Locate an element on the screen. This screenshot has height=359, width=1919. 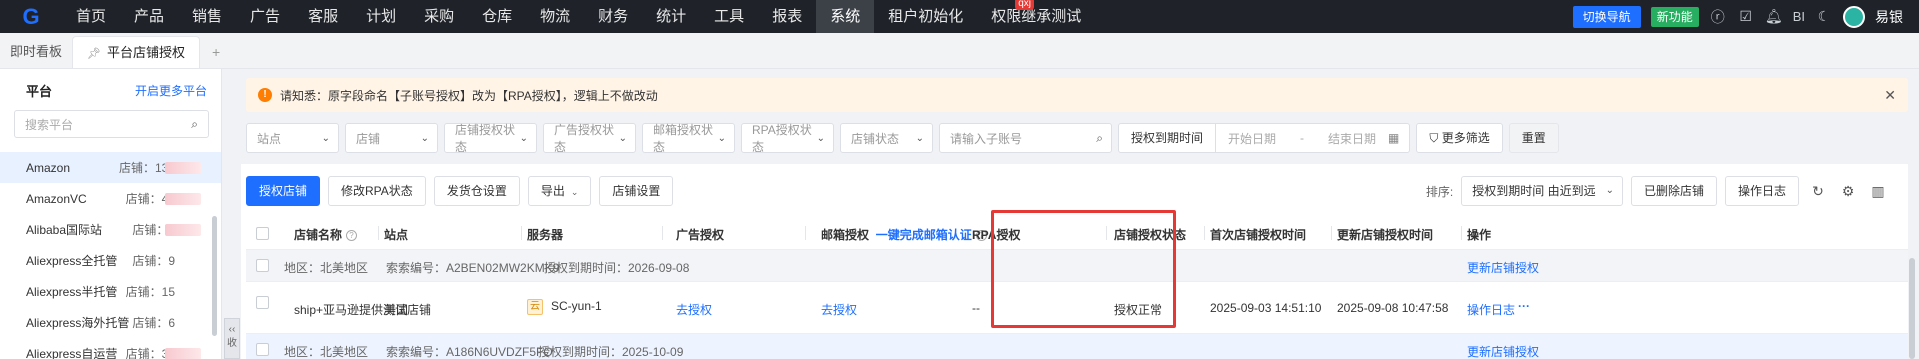
deleted-stores-button: 已删除店铺 is located at coordinates (1673, 191).